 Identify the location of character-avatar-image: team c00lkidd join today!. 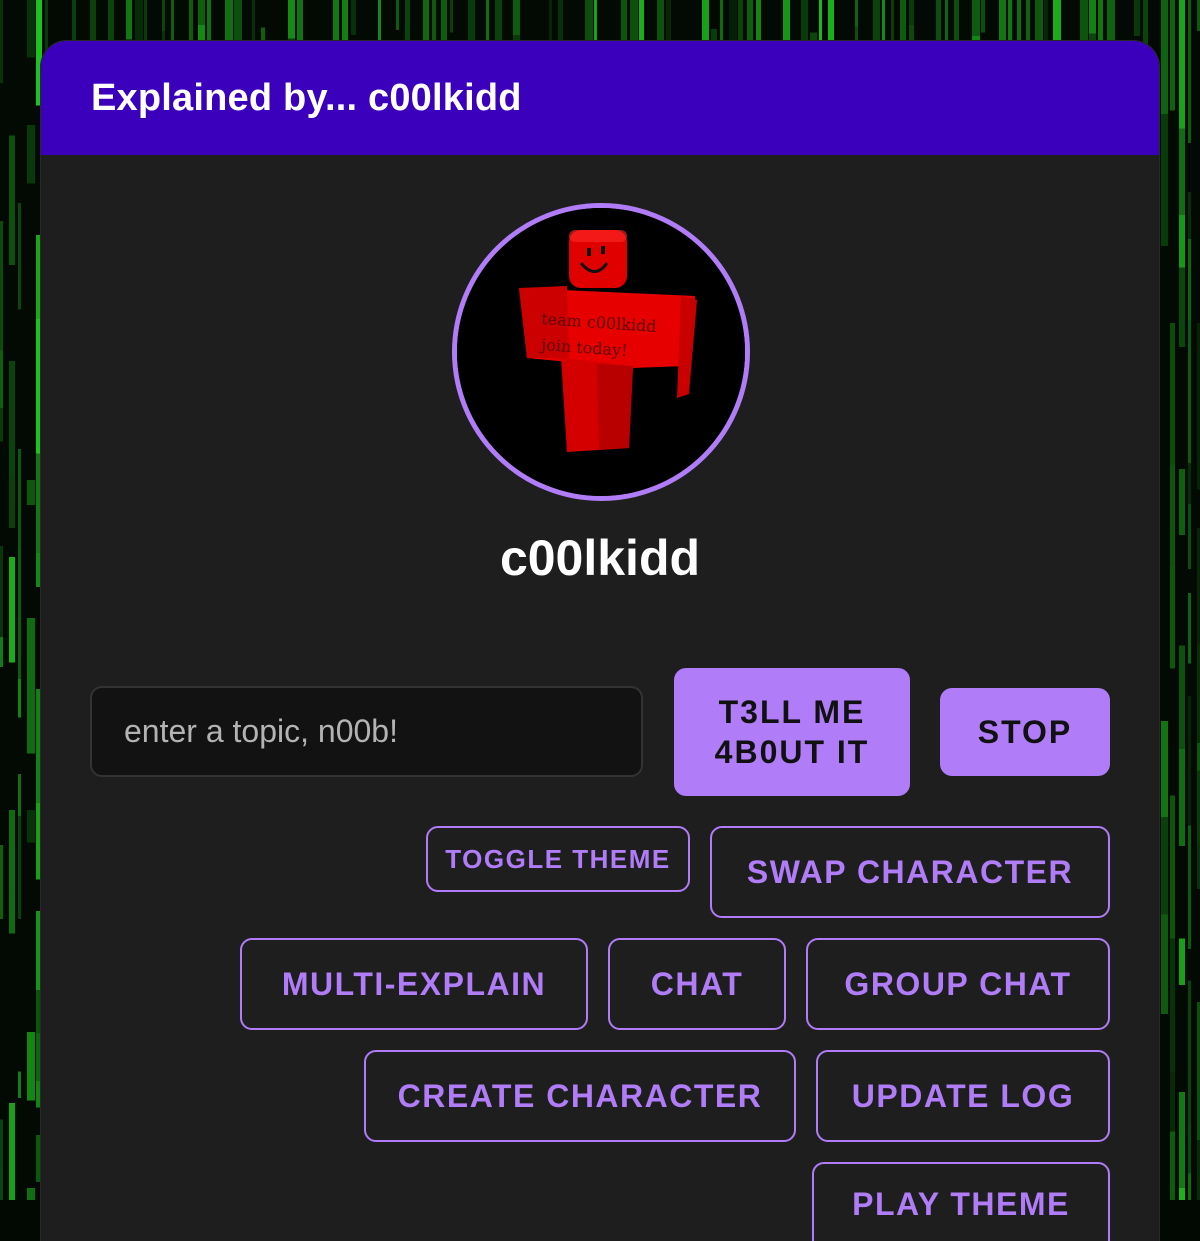
(601, 352).